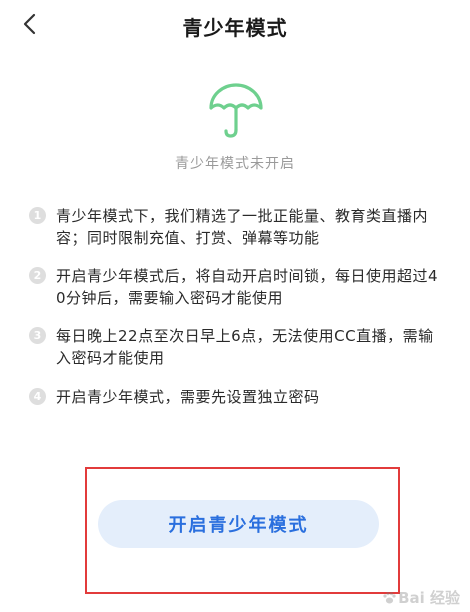  I want to click on rule-text: 开启青少年模式后，将自动开启时间锁，每日使用超过40分钟后，需要输入密码才能使用, so click(247, 287).